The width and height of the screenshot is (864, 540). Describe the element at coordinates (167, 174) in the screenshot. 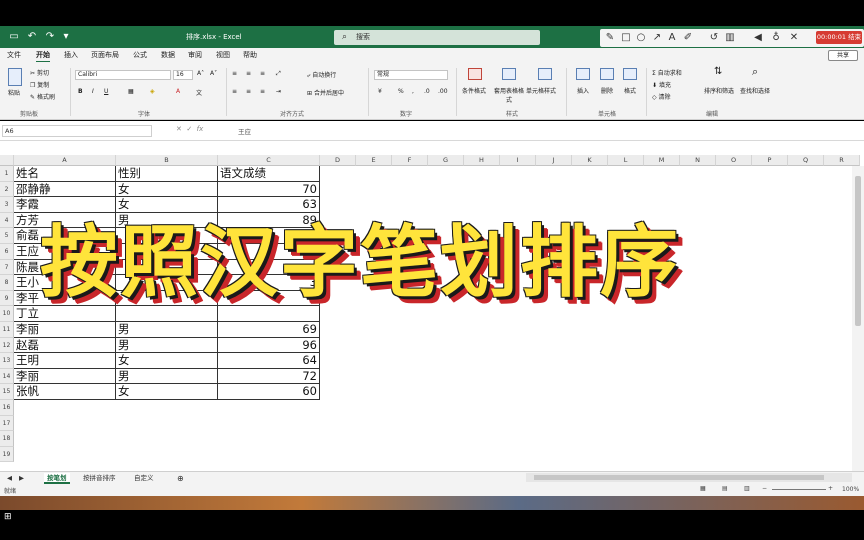

I see `header-cell: 性别` at that location.